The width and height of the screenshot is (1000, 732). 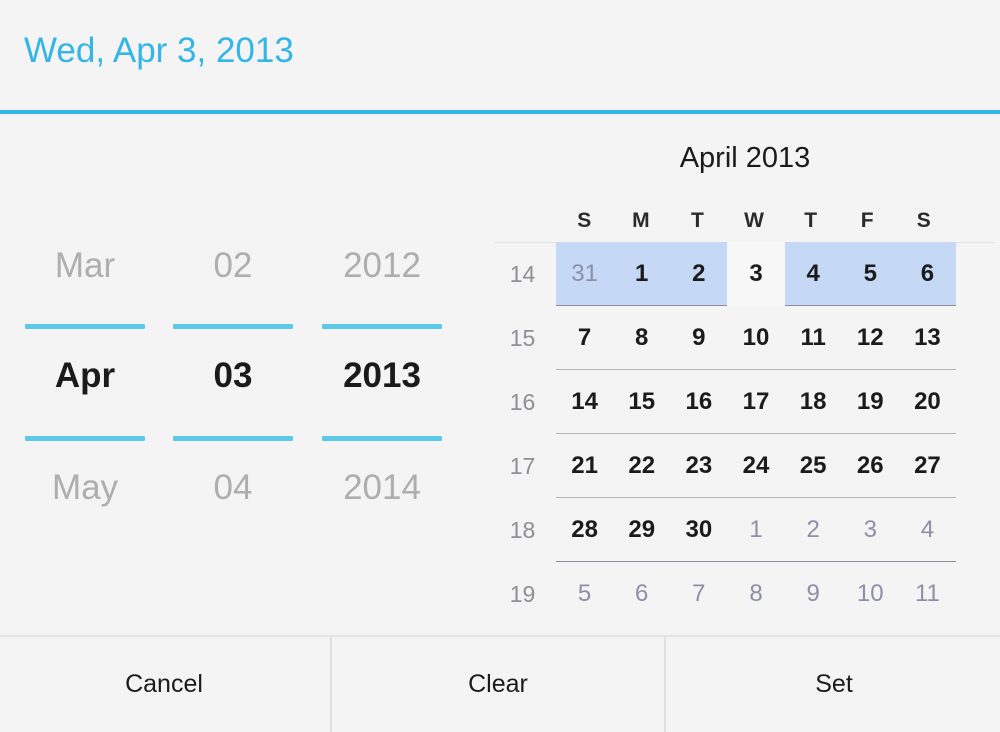 What do you see at coordinates (927, 338) in the screenshot?
I see `calendar-day-cell: 13` at bounding box center [927, 338].